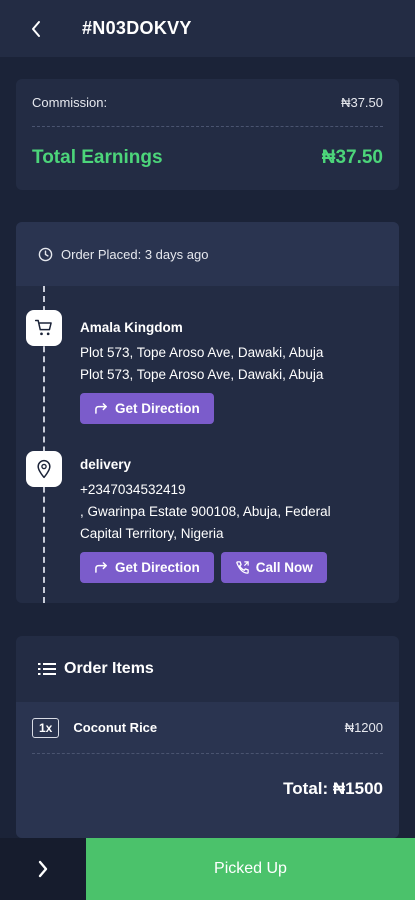 This screenshot has height=900, width=415. Describe the element at coordinates (284, 567) in the screenshot. I see `call-now-label: Call Now` at that location.